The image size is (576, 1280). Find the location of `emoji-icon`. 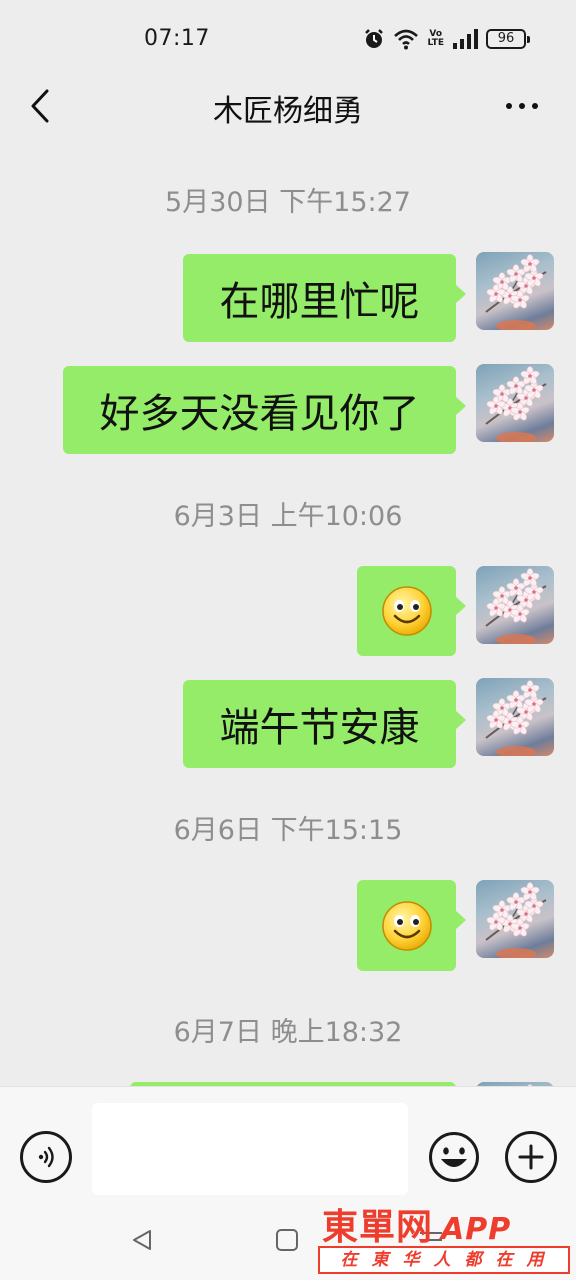

emoji-icon is located at coordinates (454, 1157).